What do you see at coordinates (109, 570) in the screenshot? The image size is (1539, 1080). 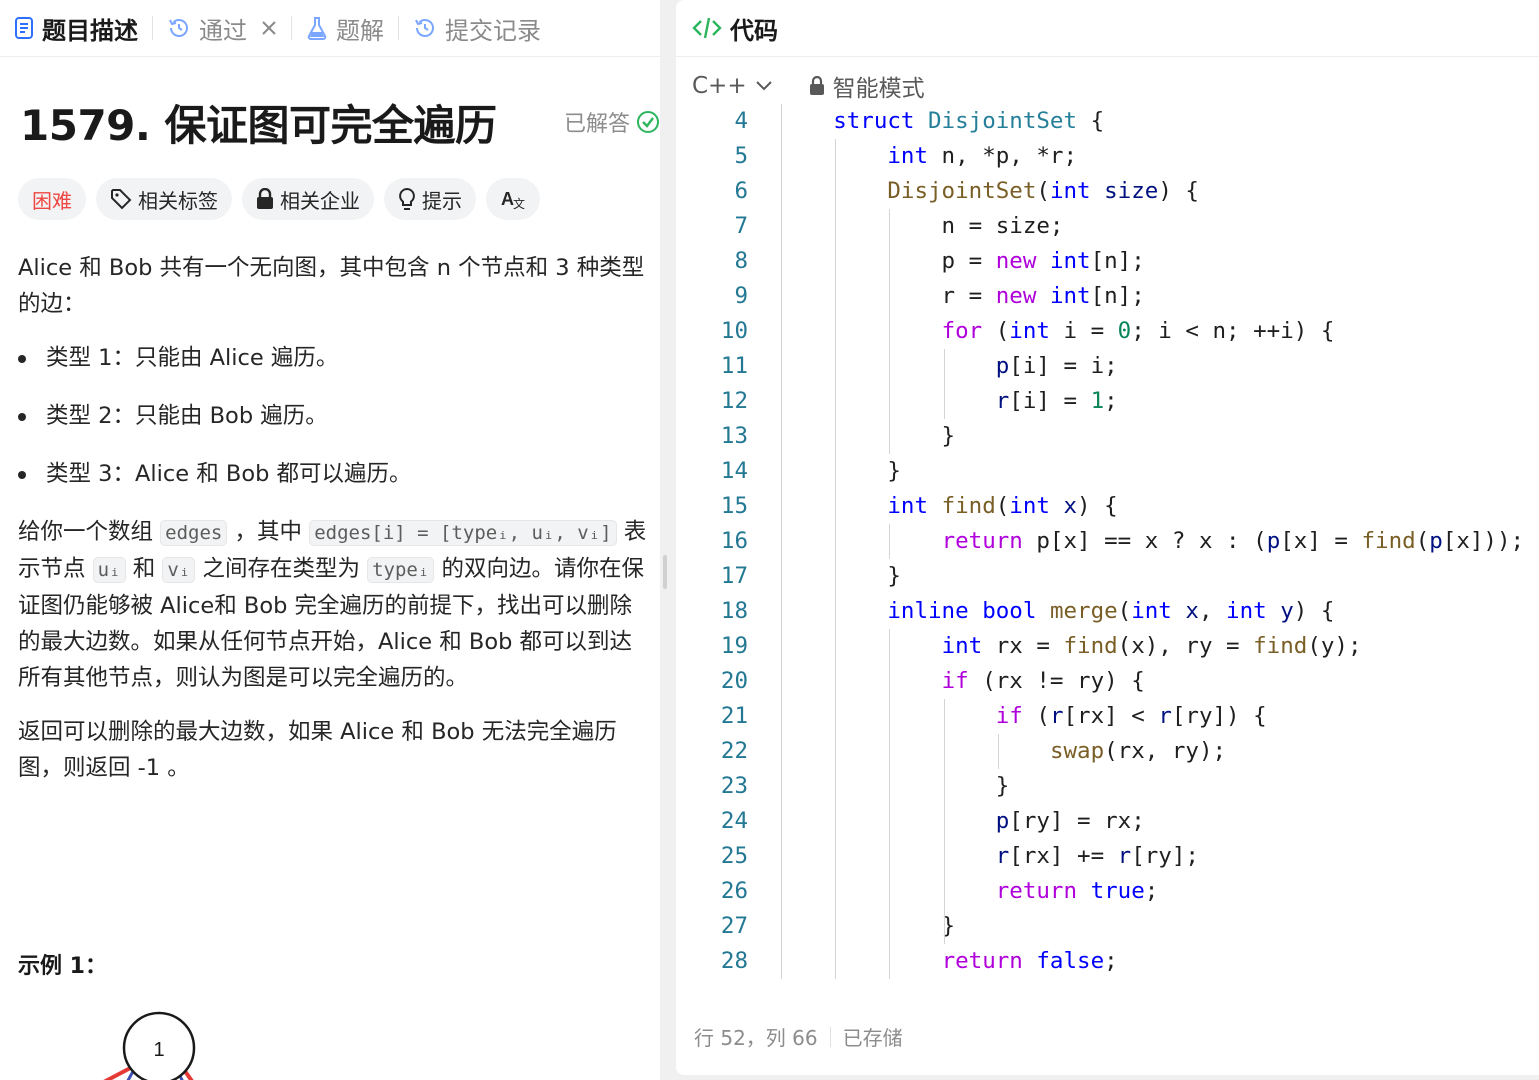 I see `inline-code: uᵢ` at bounding box center [109, 570].